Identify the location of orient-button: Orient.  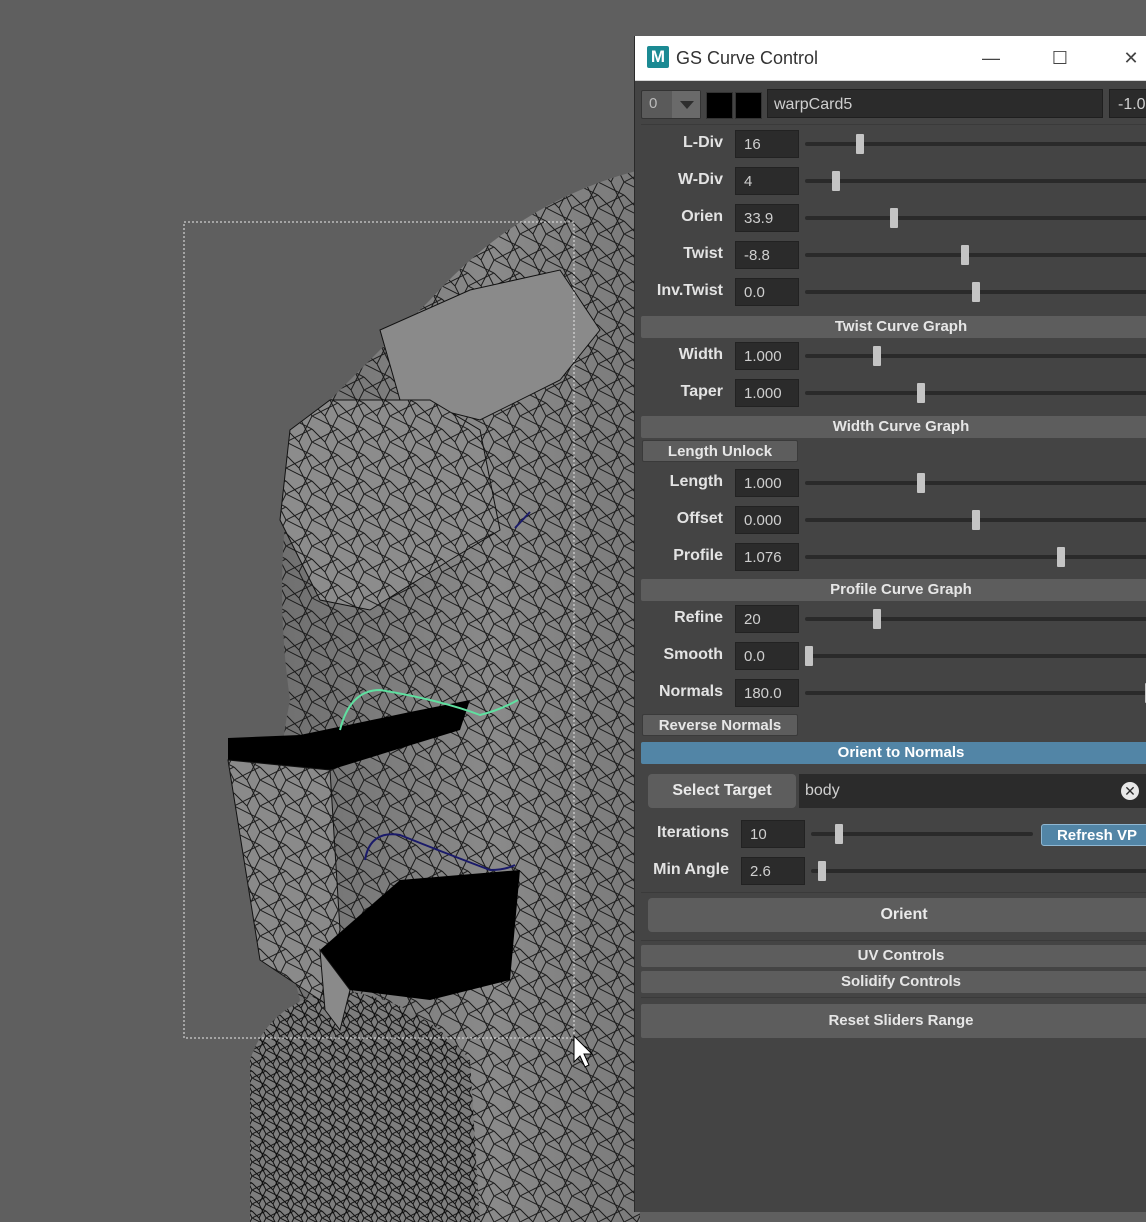
(897, 915).